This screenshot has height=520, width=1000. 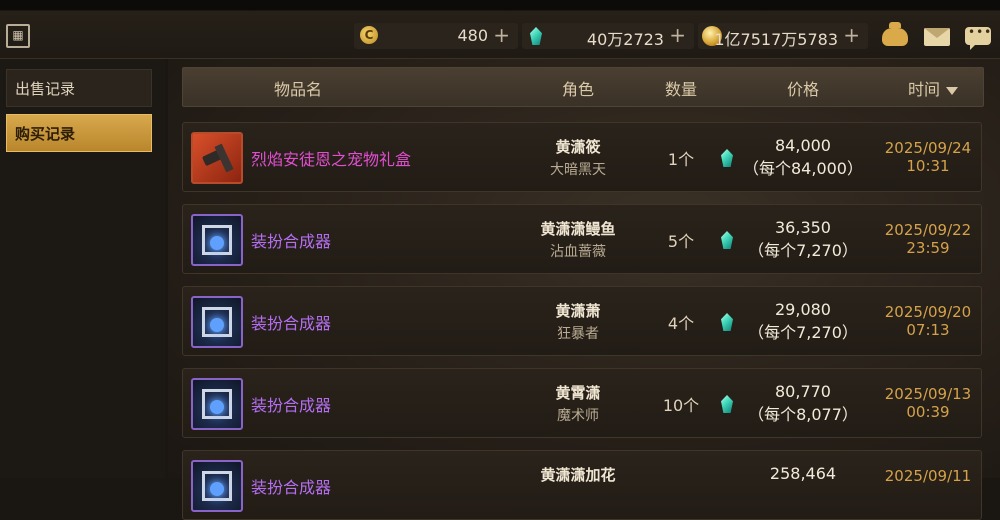 I want to click on purchase-time: 07:13, so click(x=928, y=330).